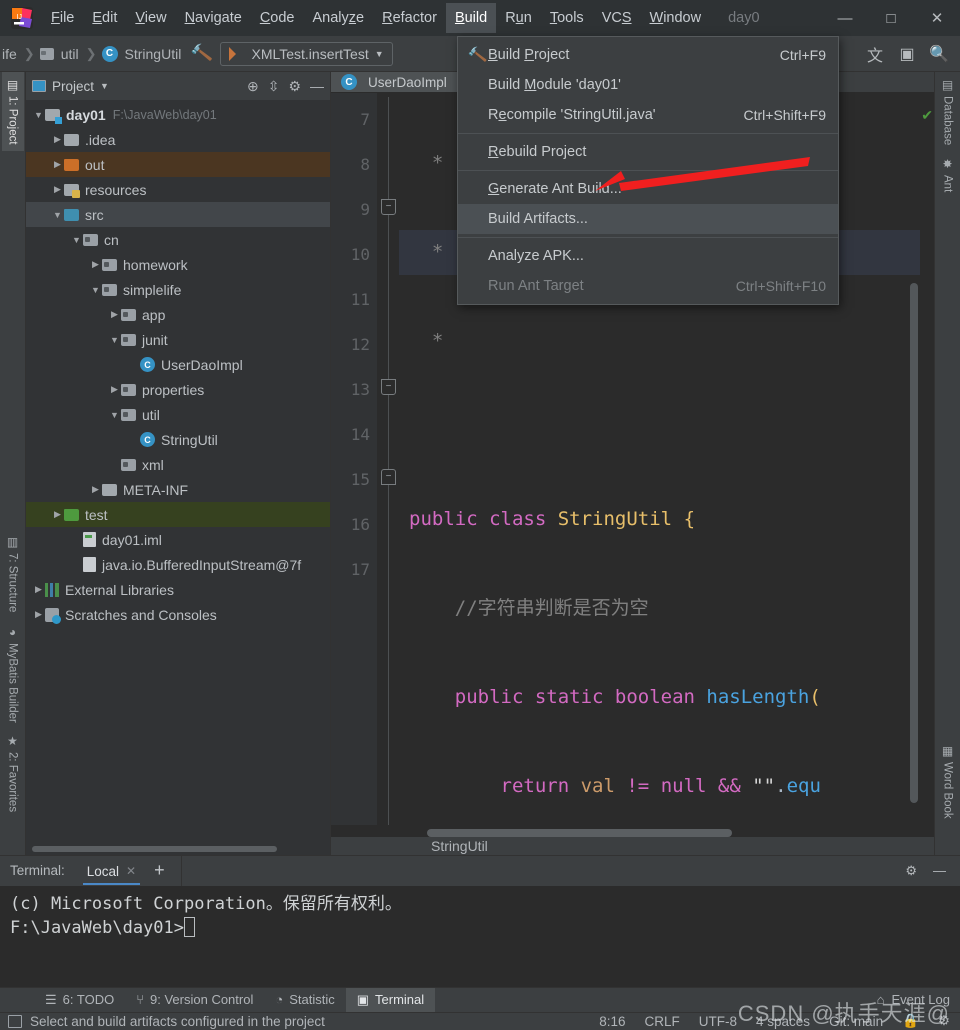 The width and height of the screenshot is (960, 1030). I want to click on file-encoding: UTF-8, so click(718, 1021).